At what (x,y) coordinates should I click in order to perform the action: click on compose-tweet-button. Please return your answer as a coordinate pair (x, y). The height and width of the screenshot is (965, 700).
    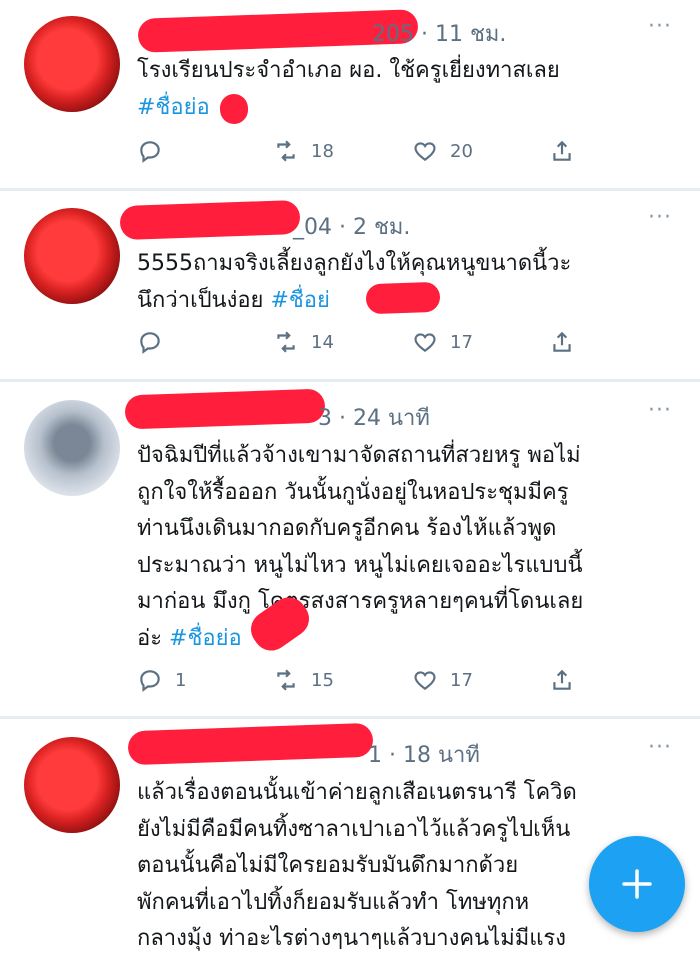
    Looking at the image, I should click on (637, 884).